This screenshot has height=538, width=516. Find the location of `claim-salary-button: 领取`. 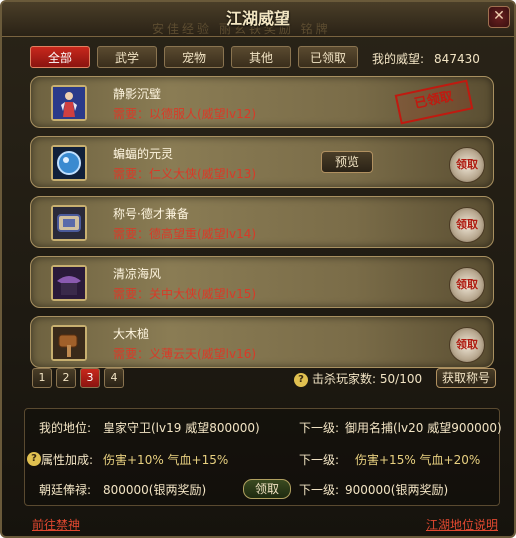

claim-salary-button: 领取 is located at coordinates (267, 489).